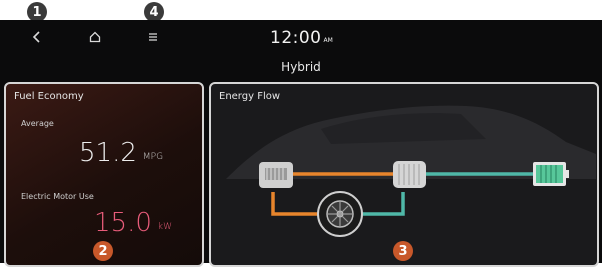  What do you see at coordinates (340, 214) in the screenshot?
I see `wheel-icon` at bounding box center [340, 214].